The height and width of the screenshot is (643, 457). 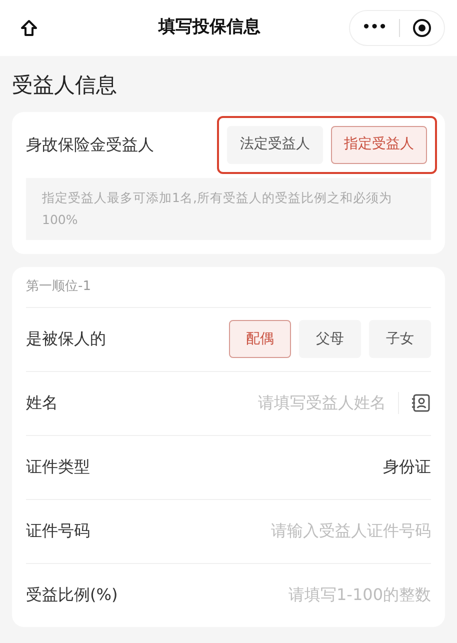 What do you see at coordinates (66, 339) in the screenshot?
I see `field-label: 是被保人的` at bounding box center [66, 339].